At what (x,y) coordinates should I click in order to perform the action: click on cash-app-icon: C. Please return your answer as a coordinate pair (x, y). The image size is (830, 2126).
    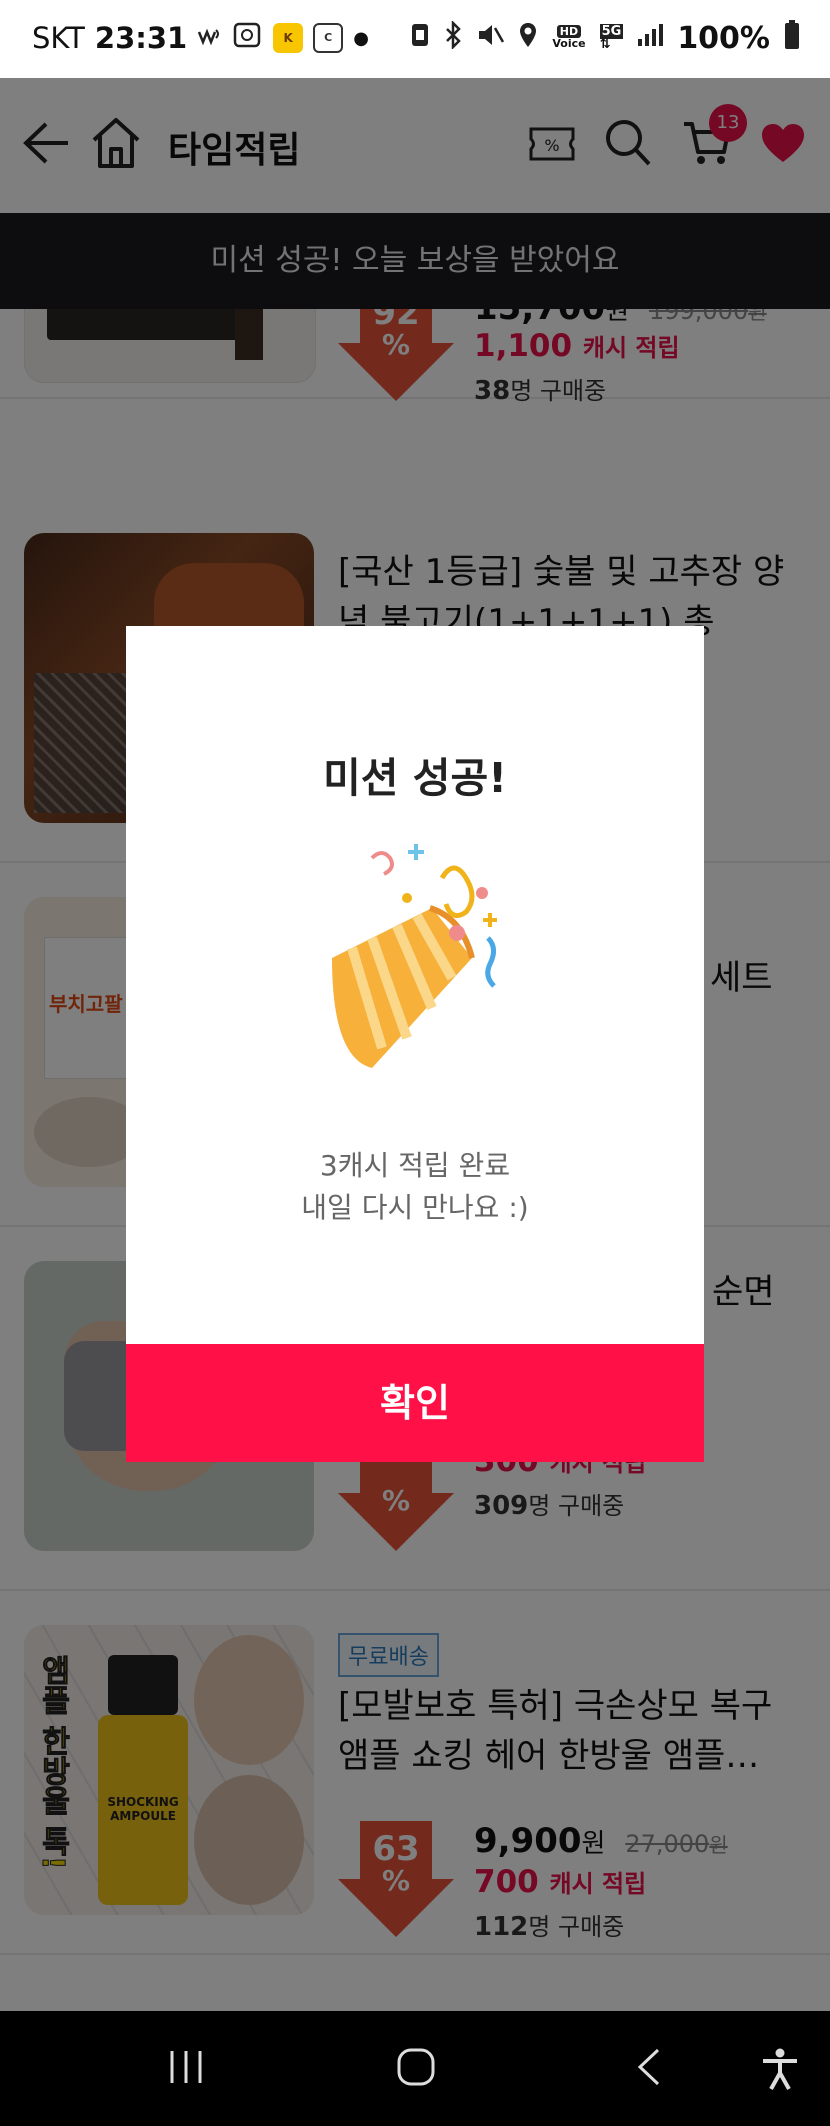
    Looking at the image, I should click on (328, 38).